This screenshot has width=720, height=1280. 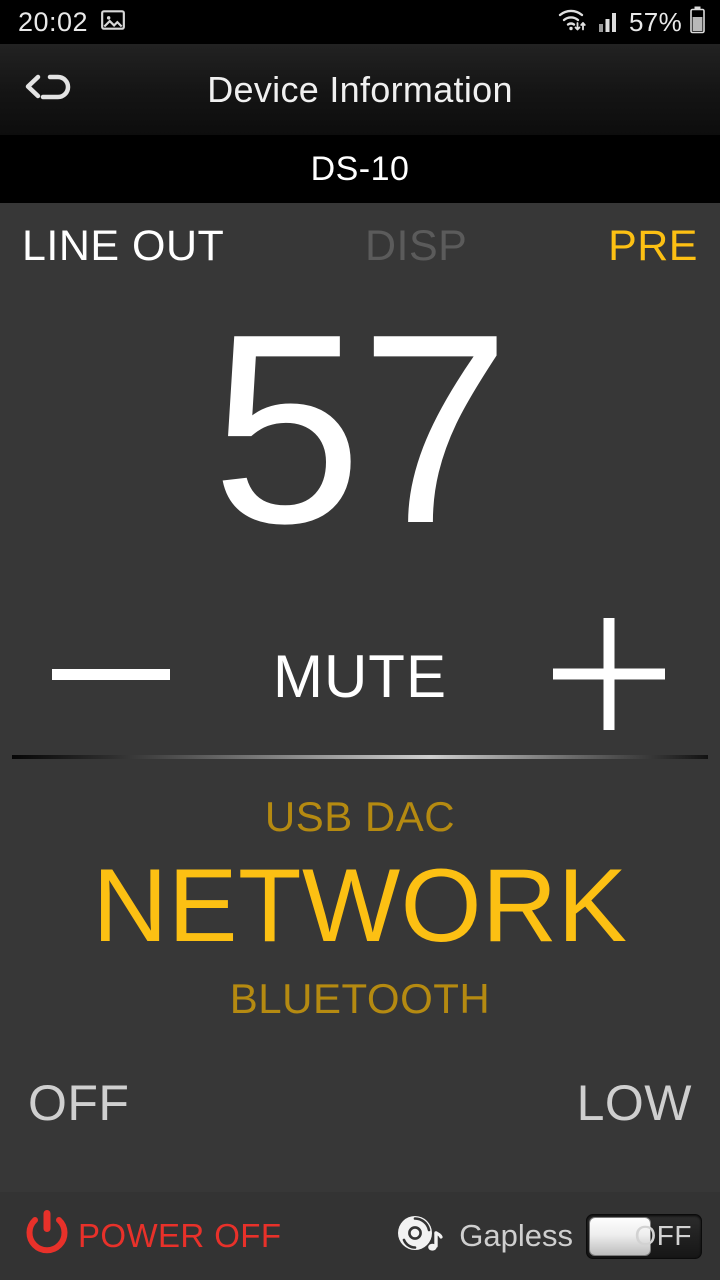 I want to click on input-source-current: NETWORK, so click(x=359, y=906).